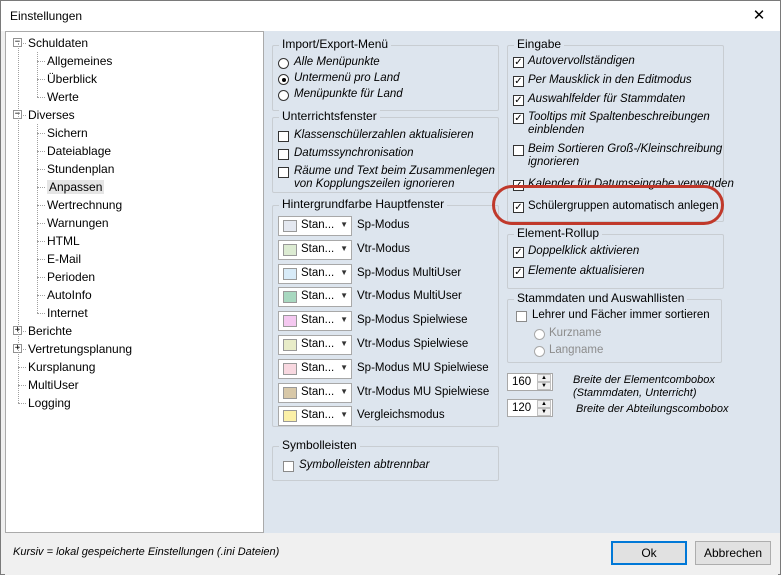 Image resolution: width=781 pixels, height=575 pixels. Describe the element at coordinates (412, 320) in the screenshot. I see `color-mode-label: Sp-Modus Spielwiese` at that location.